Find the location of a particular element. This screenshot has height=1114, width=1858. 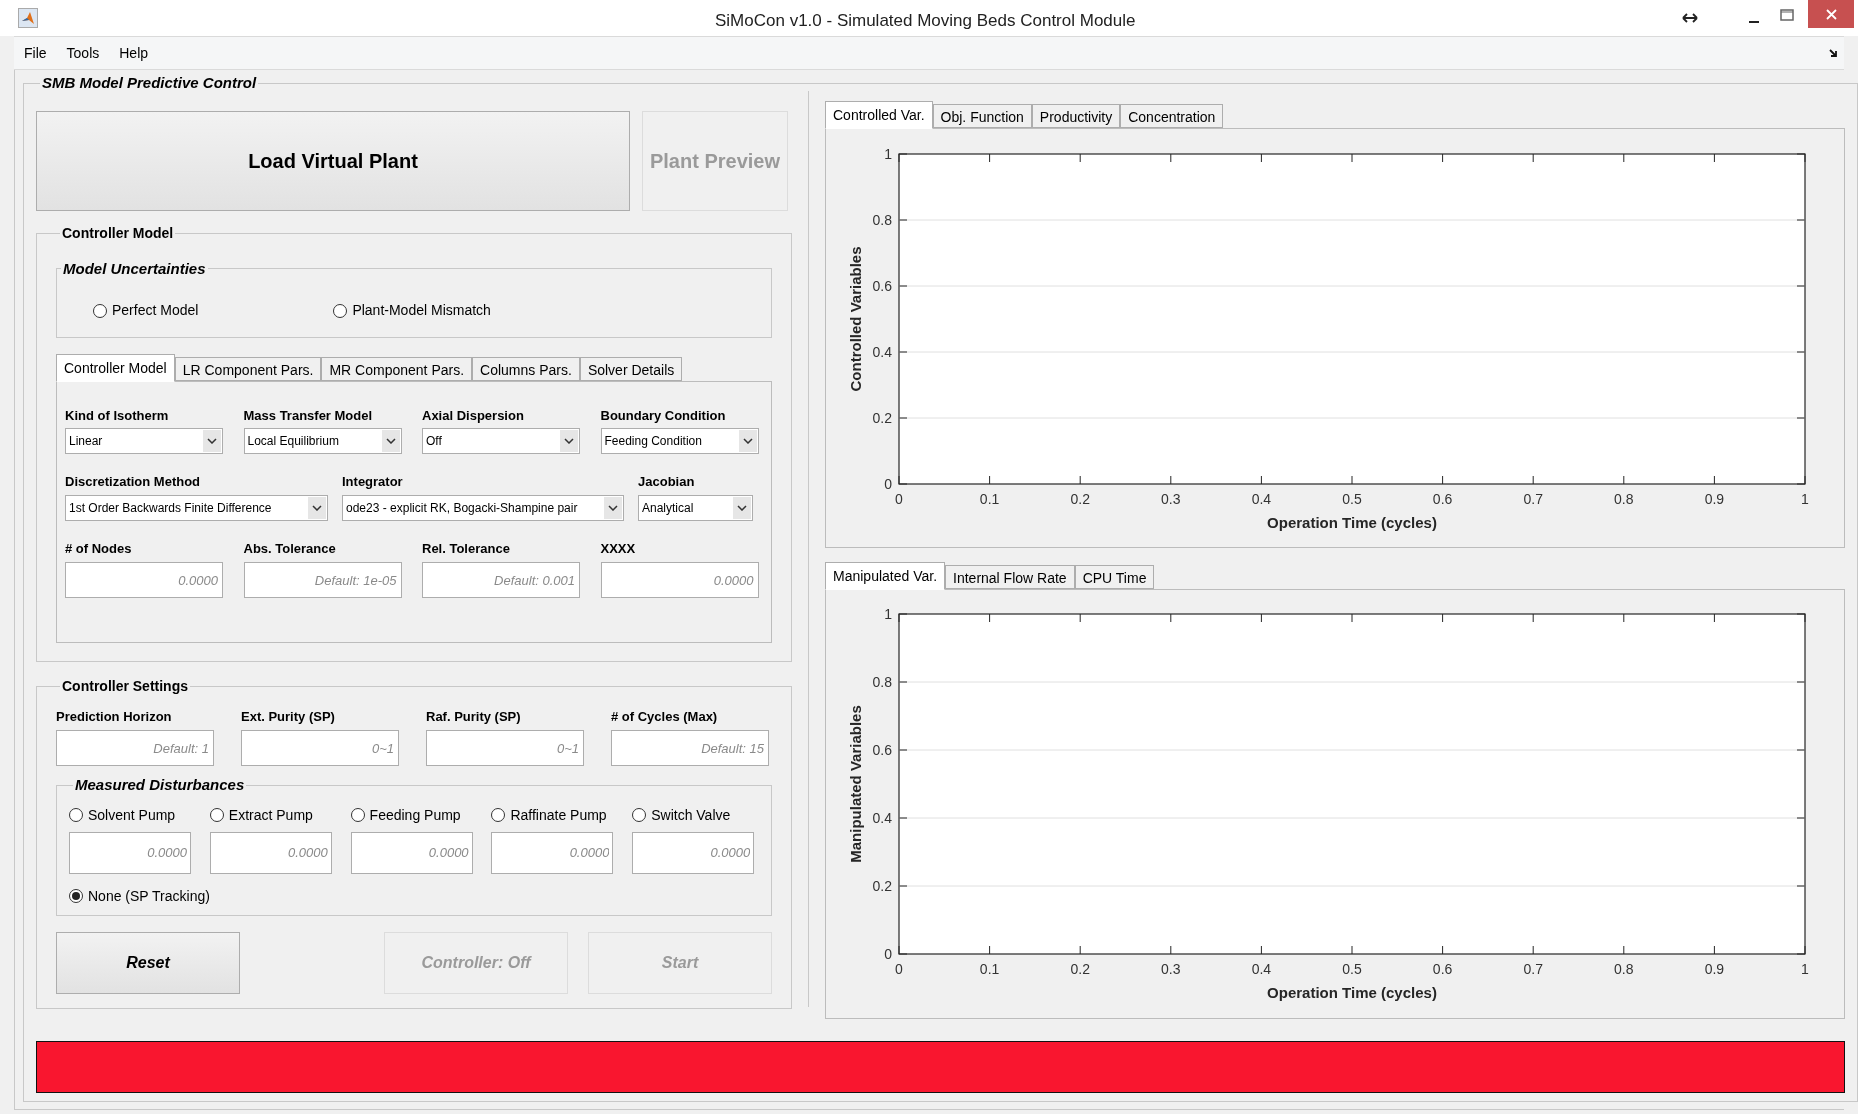

maximize-icon is located at coordinates (1787, 15).